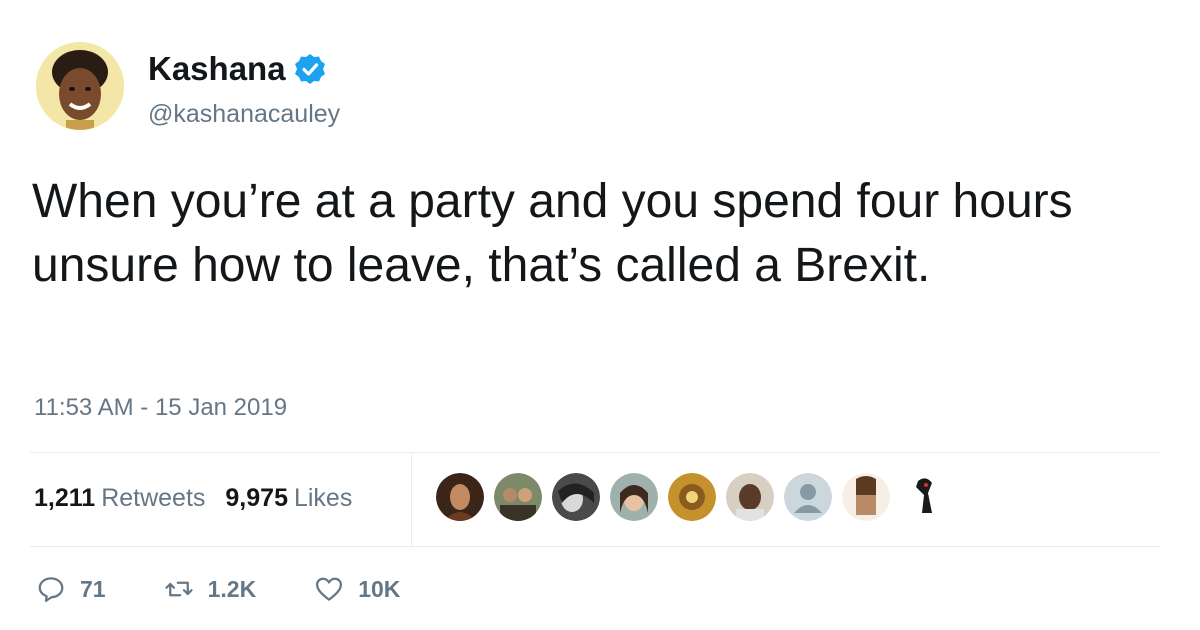  What do you see at coordinates (256, 498) in the screenshot?
I see `likes-count: 9,975` at bounding box center [256, 498].